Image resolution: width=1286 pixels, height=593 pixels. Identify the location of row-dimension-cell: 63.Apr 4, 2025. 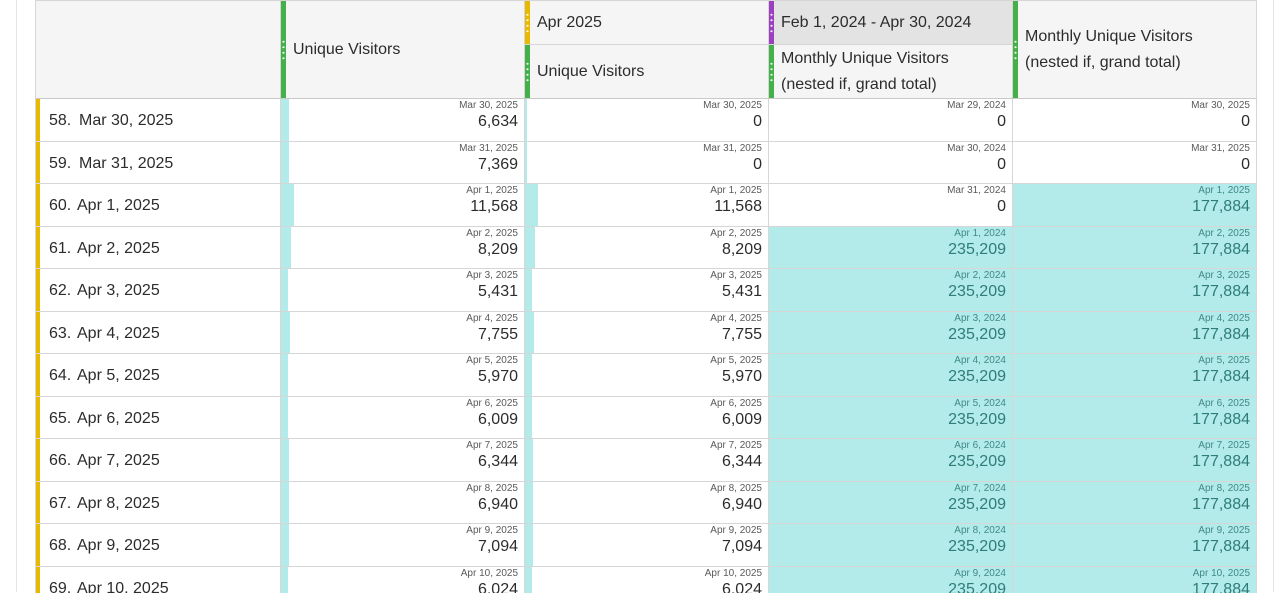
(158, 333).